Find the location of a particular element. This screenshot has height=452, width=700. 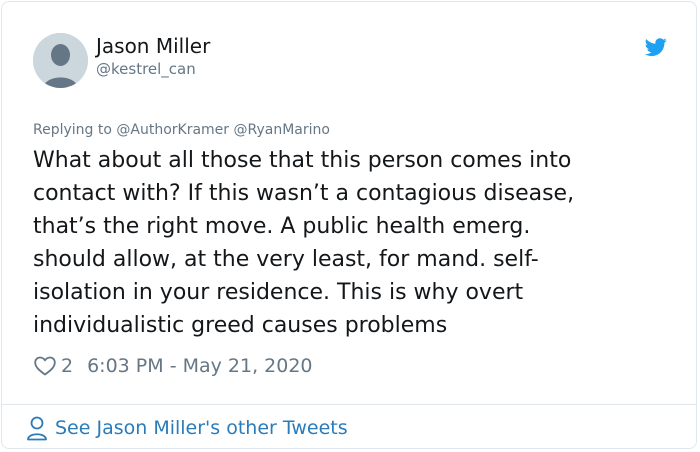

tweet-meta: 2 6:03 PM - May 21, 2020 is located at coordinates (173, 366).